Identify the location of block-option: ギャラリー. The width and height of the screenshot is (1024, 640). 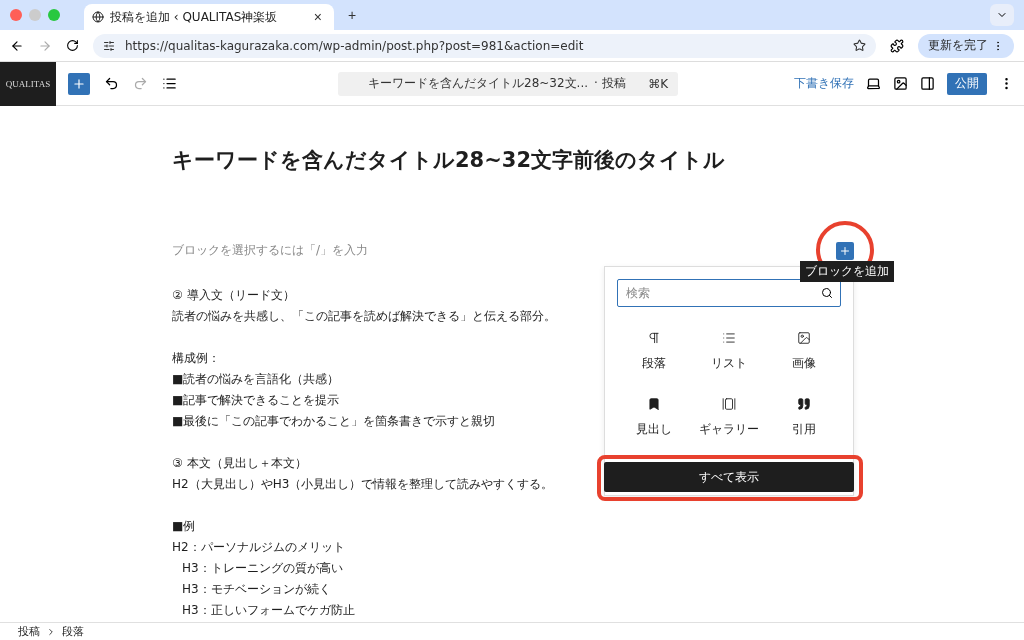
(729, 420).